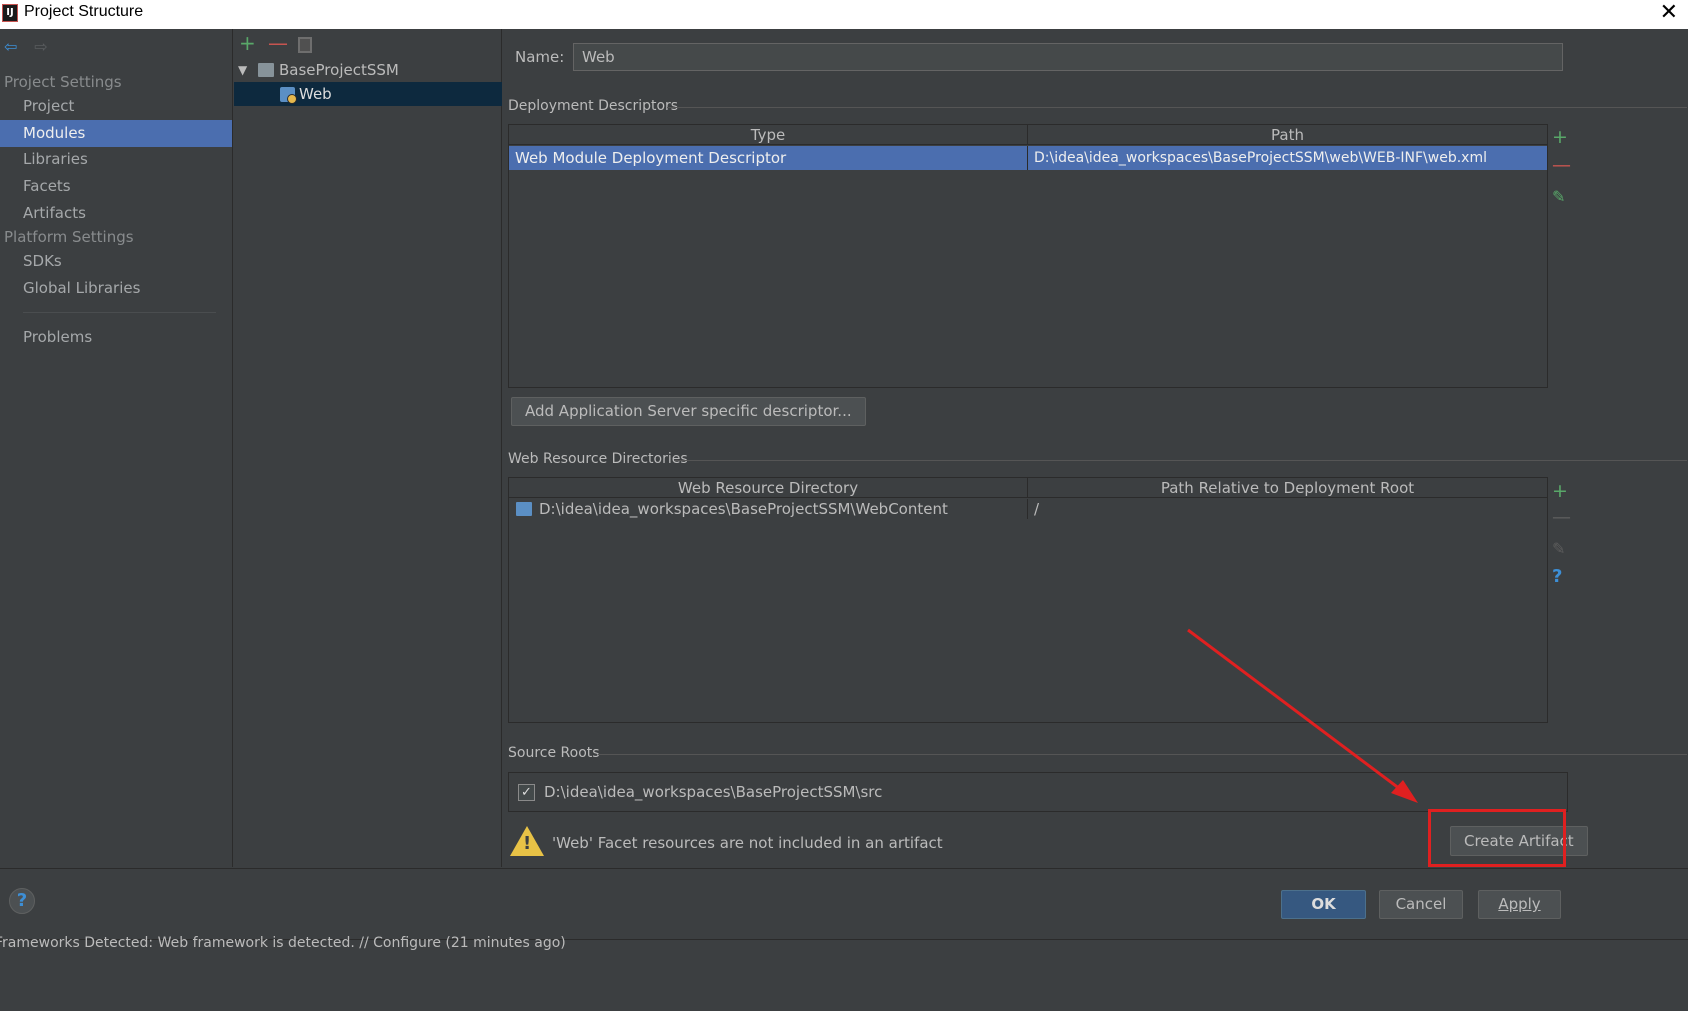 The image size is (1688, 1011). Describe the element at coordinates (1421, 904) in the screenshot. I see `cancel-button: Cancel` at that location.